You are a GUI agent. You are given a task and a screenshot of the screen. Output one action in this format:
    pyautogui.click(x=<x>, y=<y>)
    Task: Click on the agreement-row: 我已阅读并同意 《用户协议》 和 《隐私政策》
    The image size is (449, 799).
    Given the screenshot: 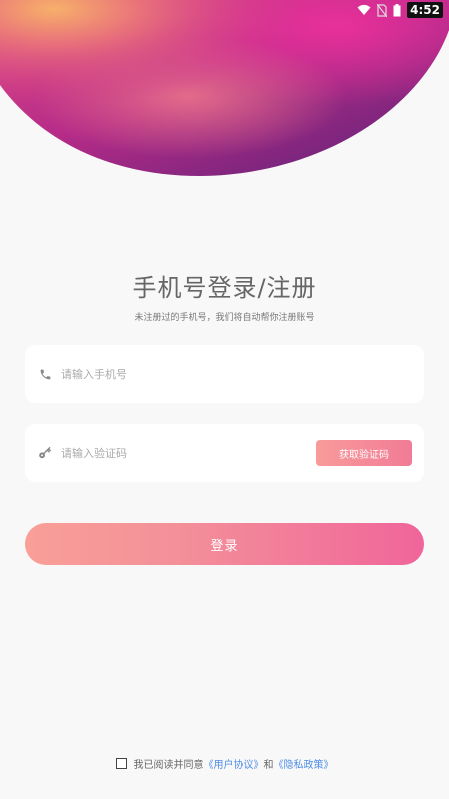 What is the action you would take?
    pyautogui.click(x=224, y=763)
    